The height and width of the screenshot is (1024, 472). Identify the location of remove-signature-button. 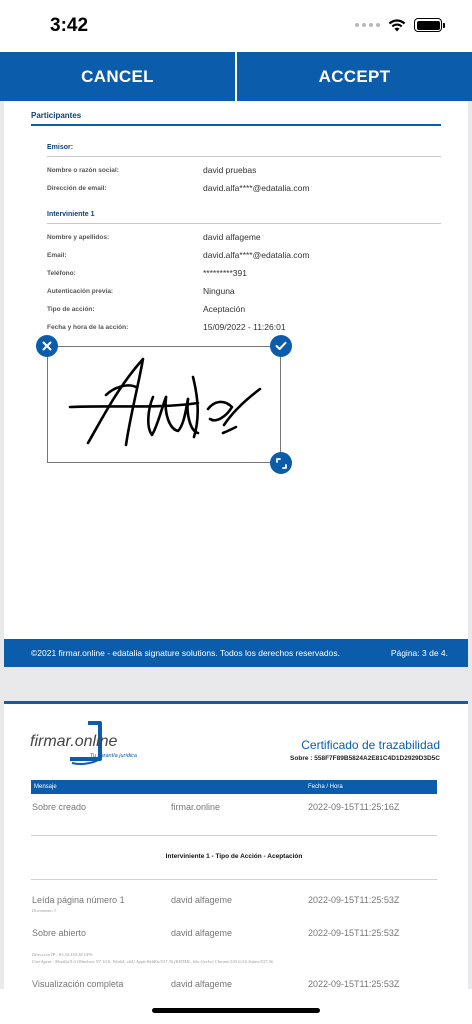
(47, 346).